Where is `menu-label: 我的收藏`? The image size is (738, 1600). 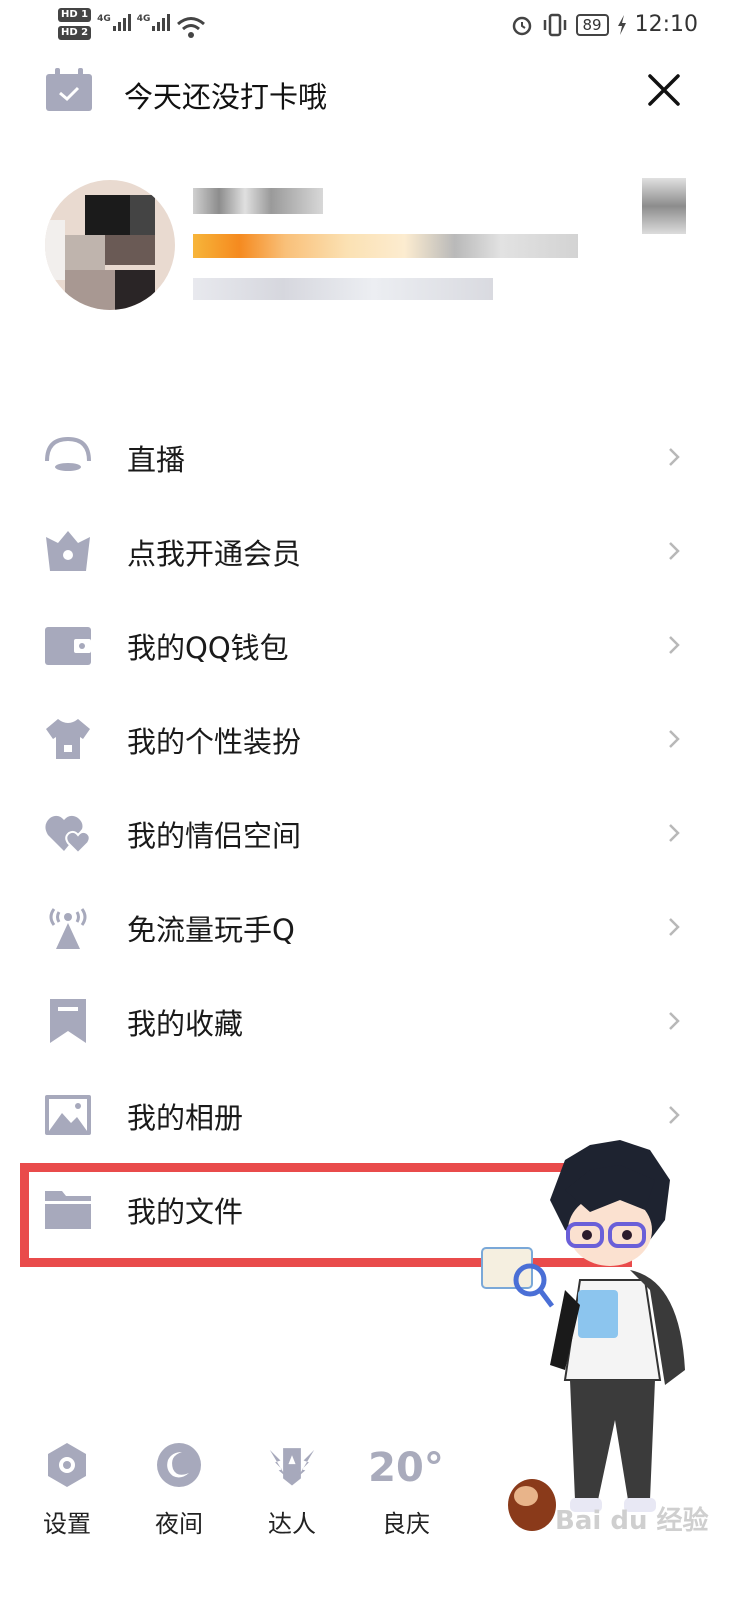 menu-label: 我的收藏 is located at coordinates (185, 1024).